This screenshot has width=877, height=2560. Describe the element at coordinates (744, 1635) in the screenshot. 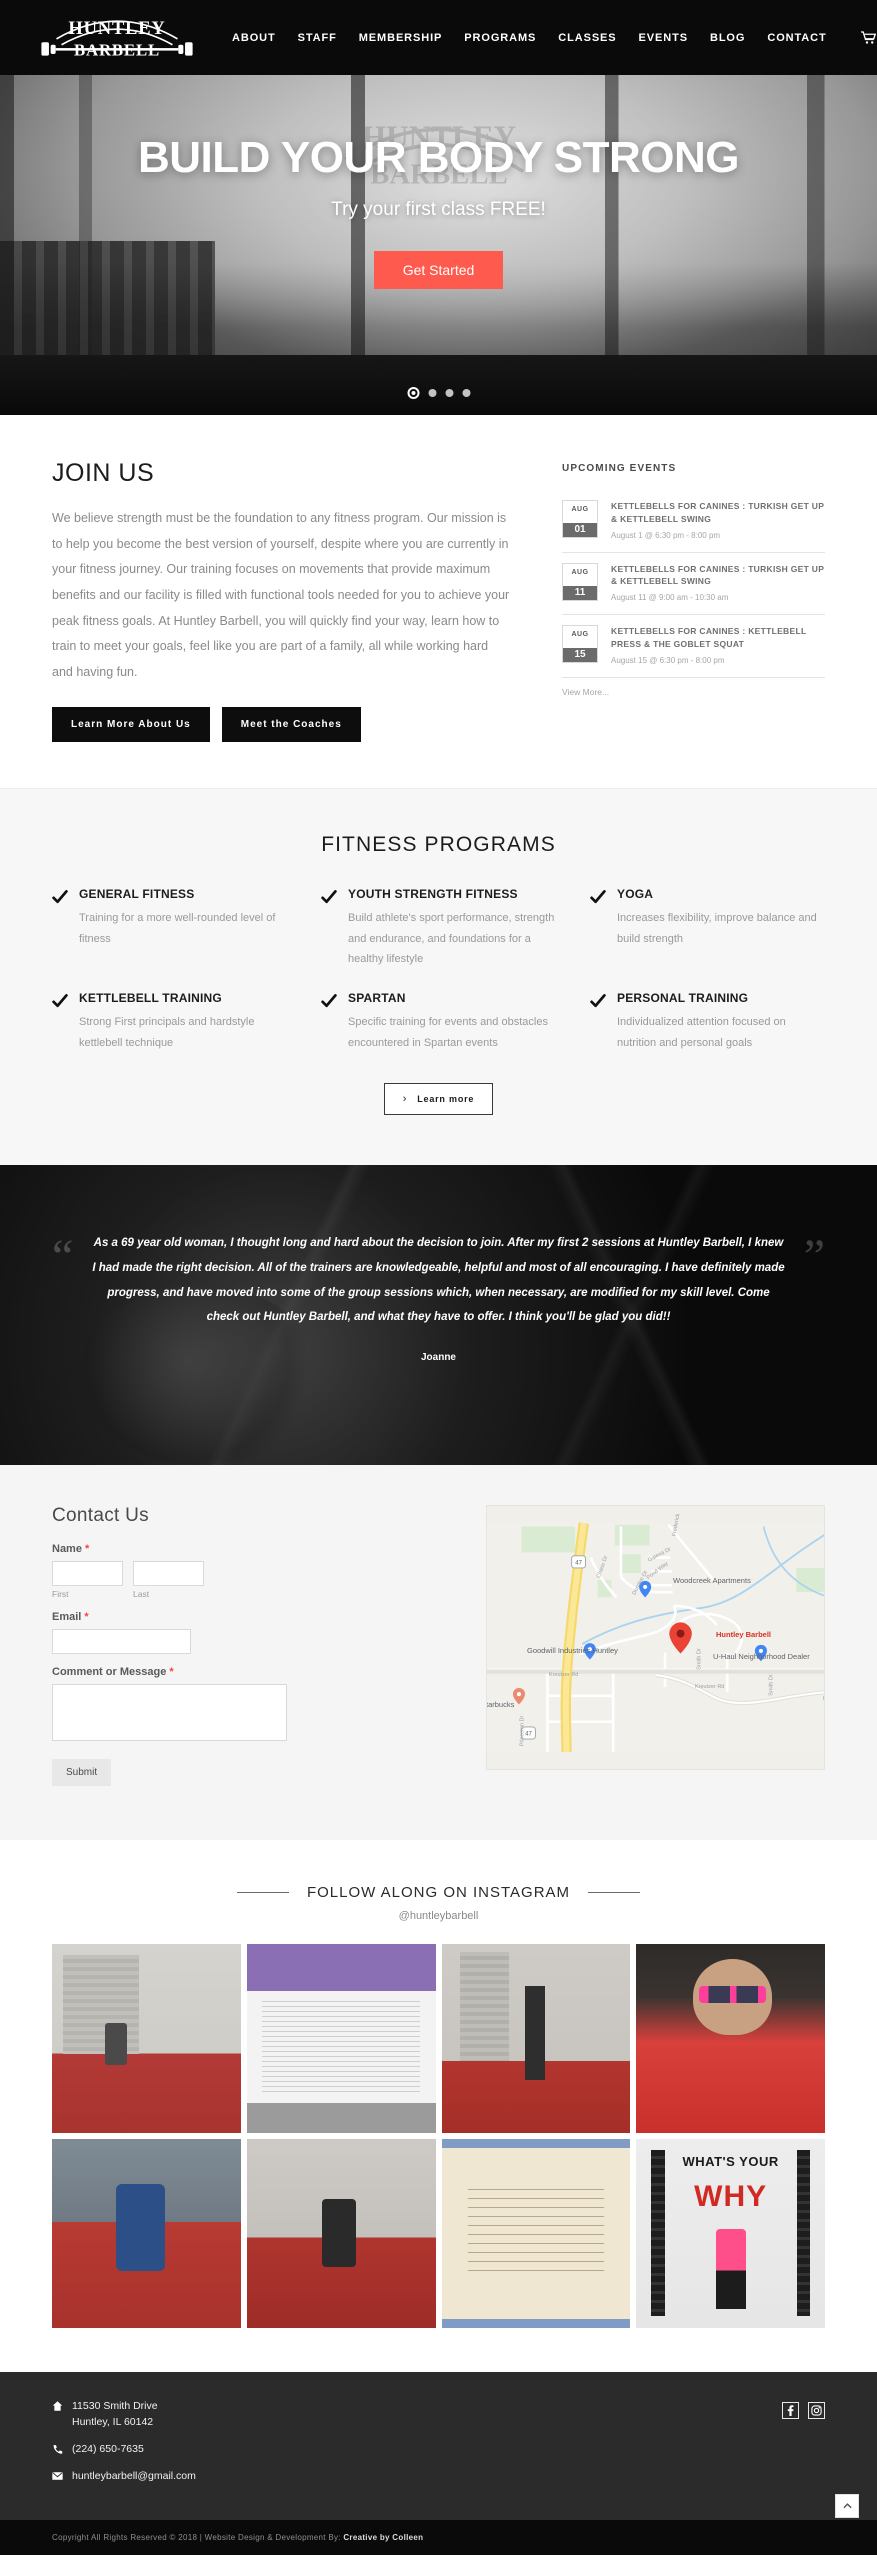

I see `map-label-huntley-barbell: Huntley Barbell` at that location.